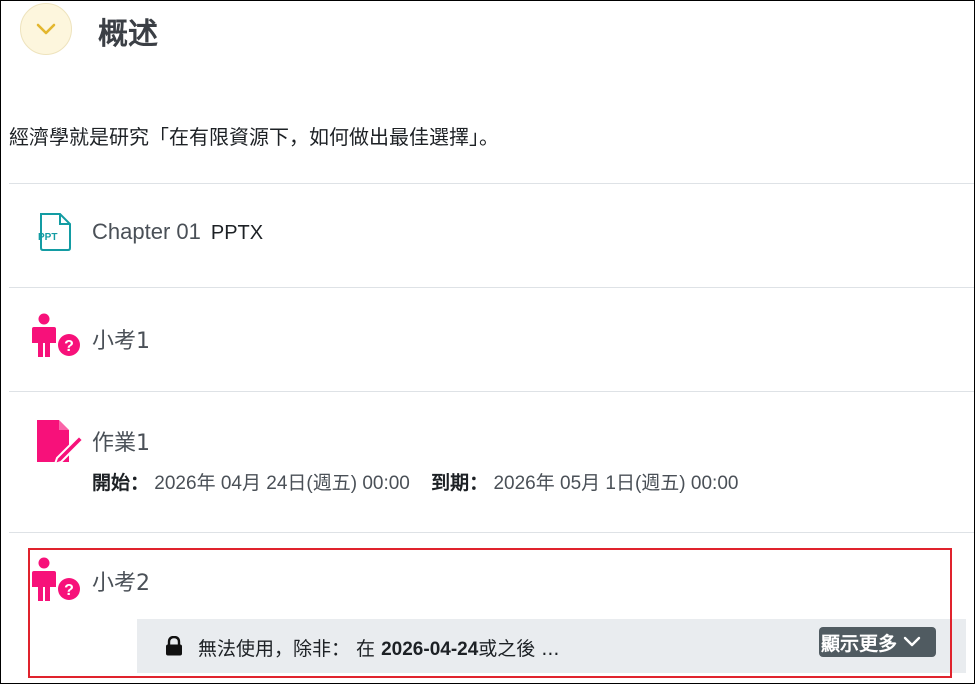  I want to click on due-date-label: 到期：, so click(460, 483).